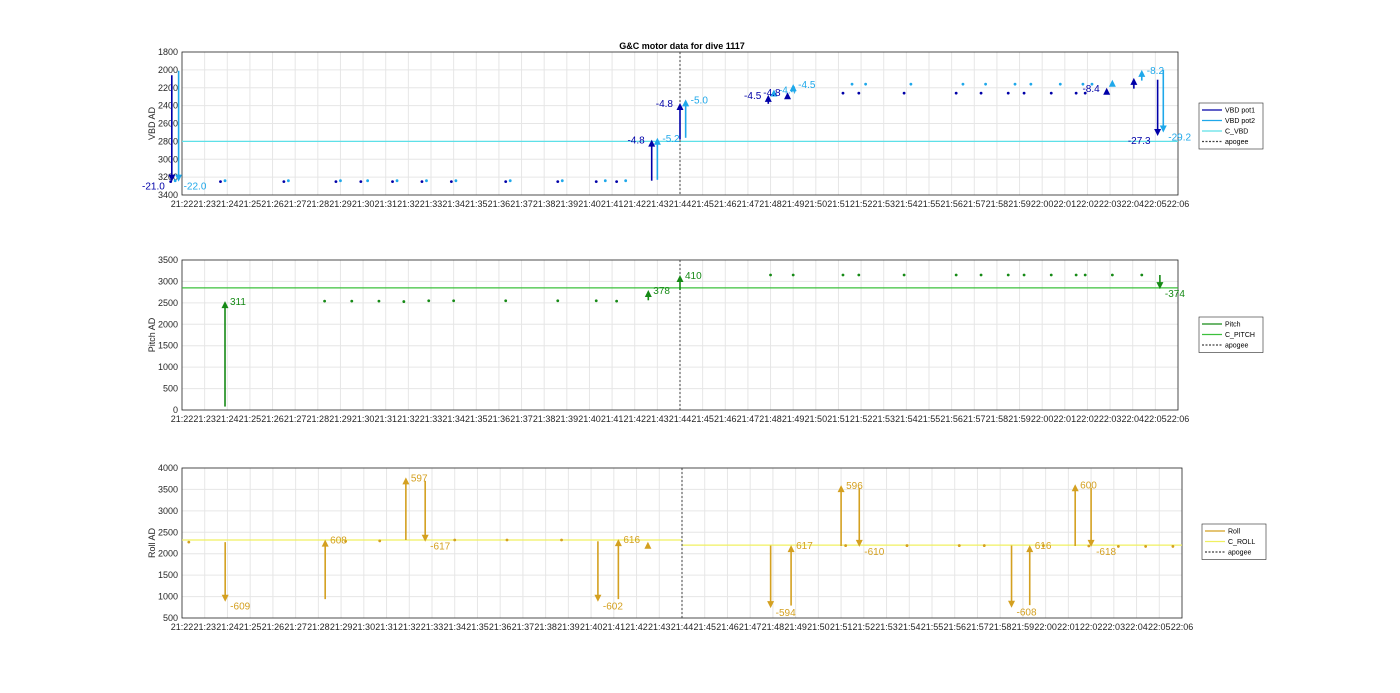 The height and width of the screenshot is (693, 1400). What do you see at coordinates (338, 541) in the screenshot?
I see `move-label: 608` at bounding box center [338, 541].